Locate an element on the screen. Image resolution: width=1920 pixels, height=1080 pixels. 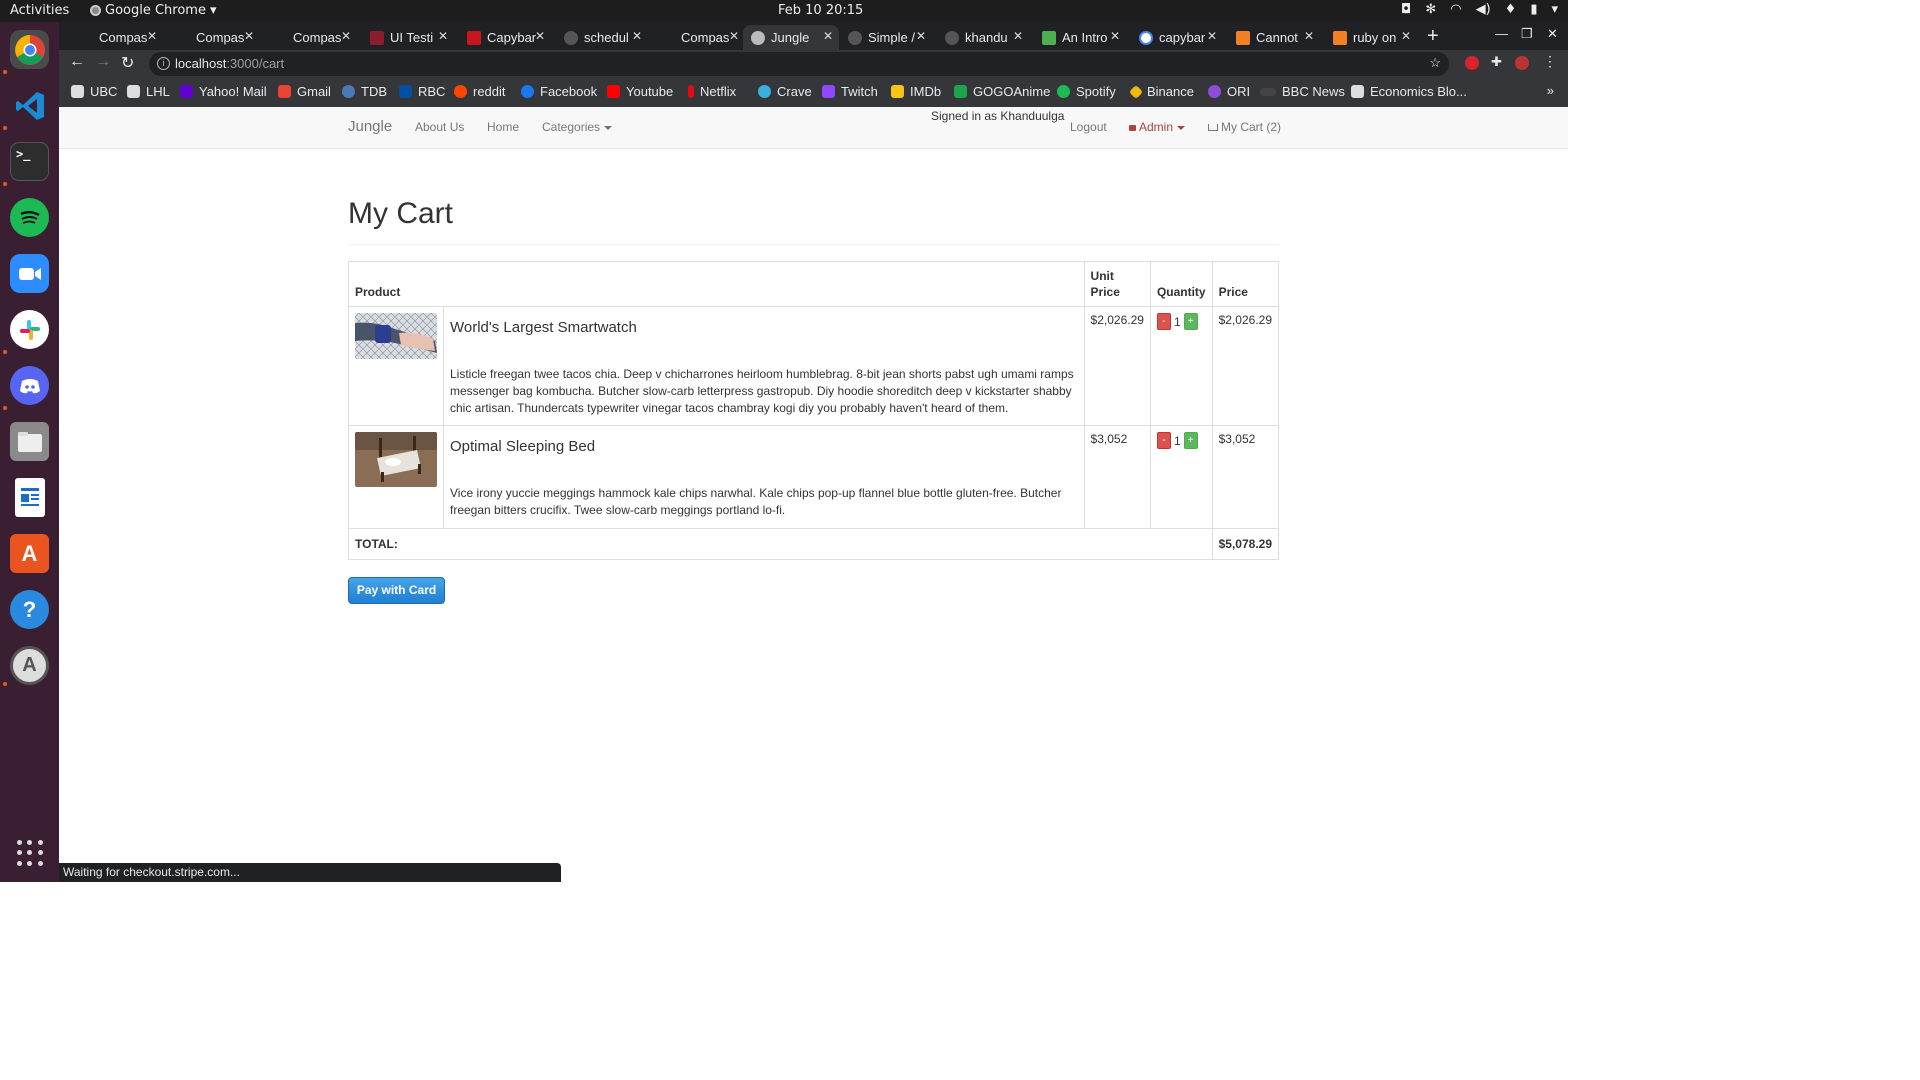
bookmark-item: LHL is located at coordinates (148, 91).